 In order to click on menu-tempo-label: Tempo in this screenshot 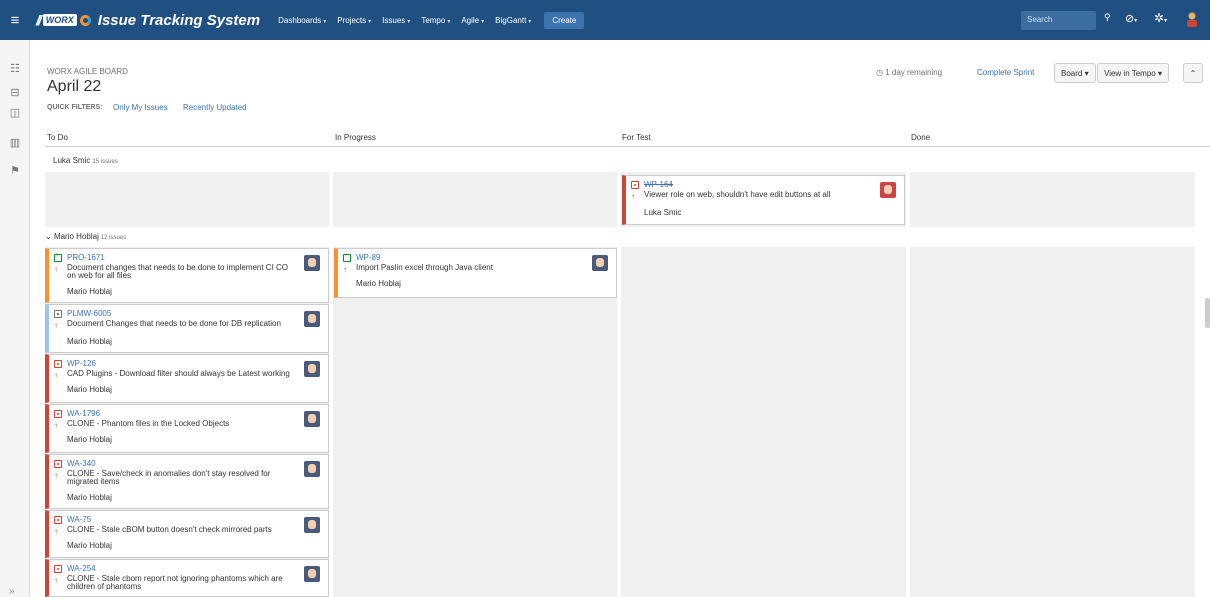, I will do `click(433, 20)`.